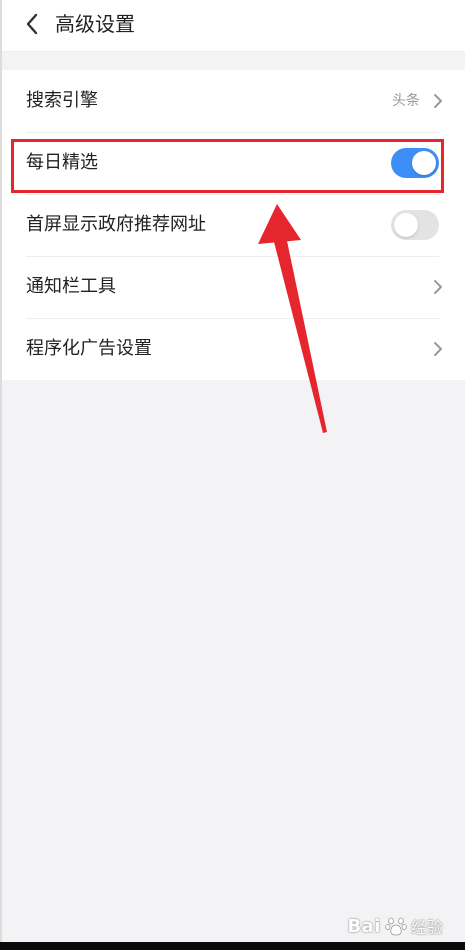 This screenshot has height=950, width=465. I want to click on watermark-suffix: 经验, so click(426, 927).